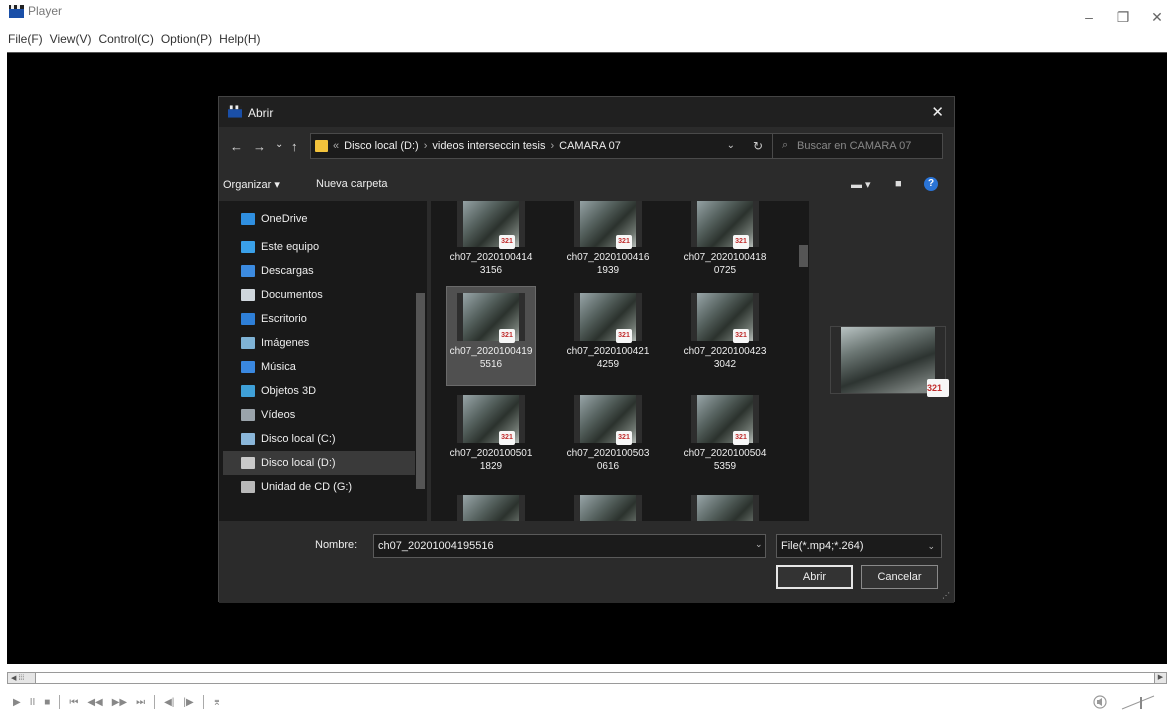 Image resolution: width=1174 pixels, height=720 pixels. I want to click on help-icon: ?, so click(931, 184).